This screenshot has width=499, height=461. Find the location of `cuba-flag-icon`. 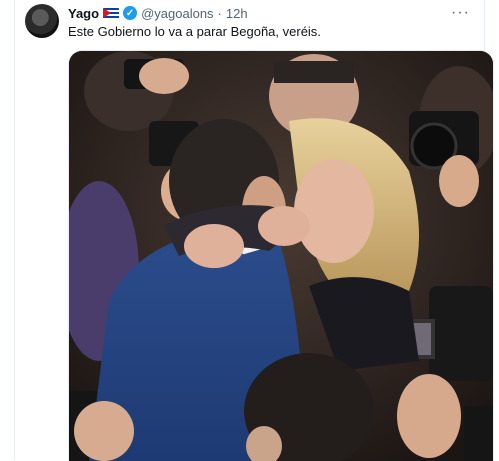

cuba-flag-icon is located at coordinates (111, 13).